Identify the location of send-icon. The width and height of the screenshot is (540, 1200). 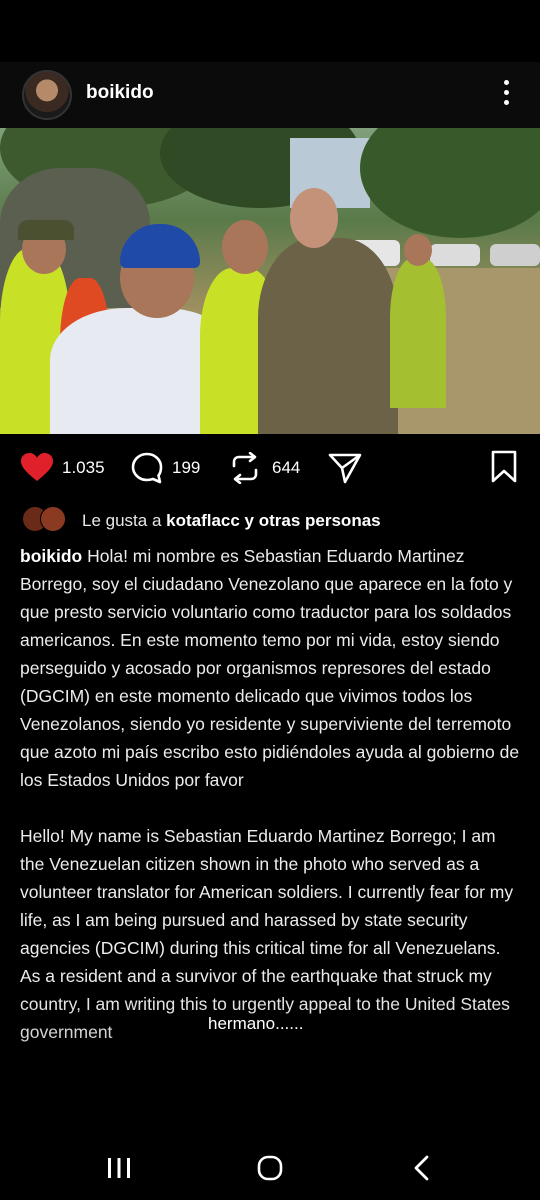
(345, 468).